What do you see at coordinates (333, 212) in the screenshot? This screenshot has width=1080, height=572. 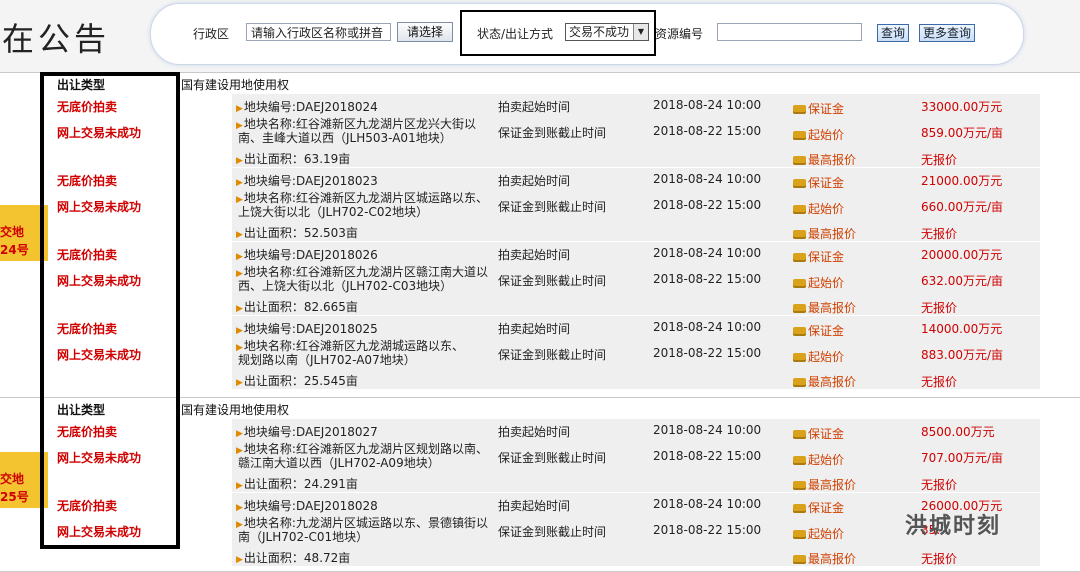 I see `plot-name-line2: 上饶大街以北（JLH702-C02地块）` at bounding box center [333, 212].